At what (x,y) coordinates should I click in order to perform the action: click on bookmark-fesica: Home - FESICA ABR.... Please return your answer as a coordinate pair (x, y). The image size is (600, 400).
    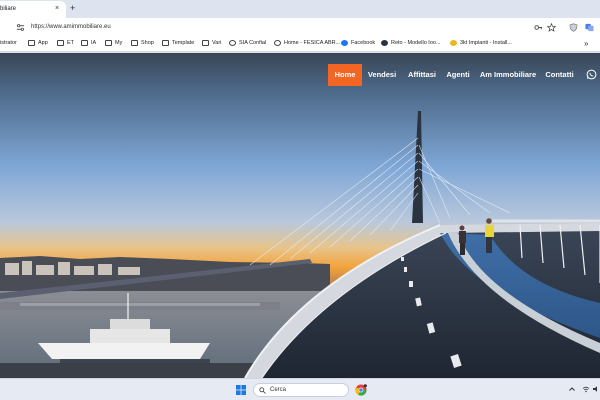
    Looking at the image, I should click on (307, 43).